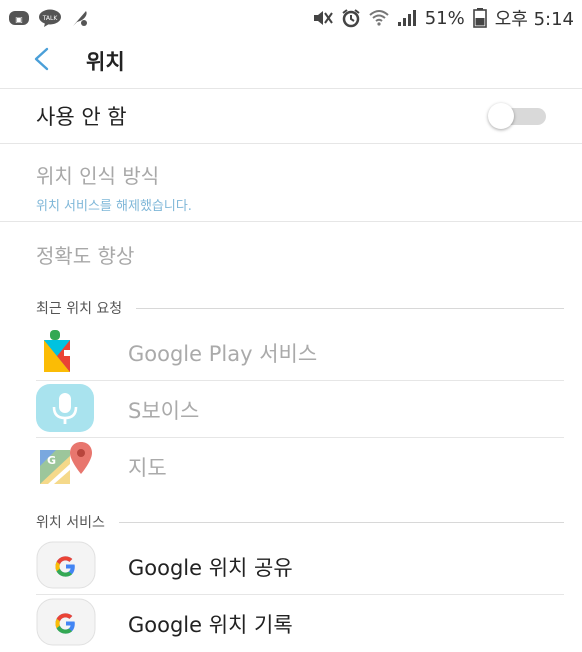  Describe the element at coordinates (291, 61) in the screenshot. I see `app-bar: 위치` at that location.